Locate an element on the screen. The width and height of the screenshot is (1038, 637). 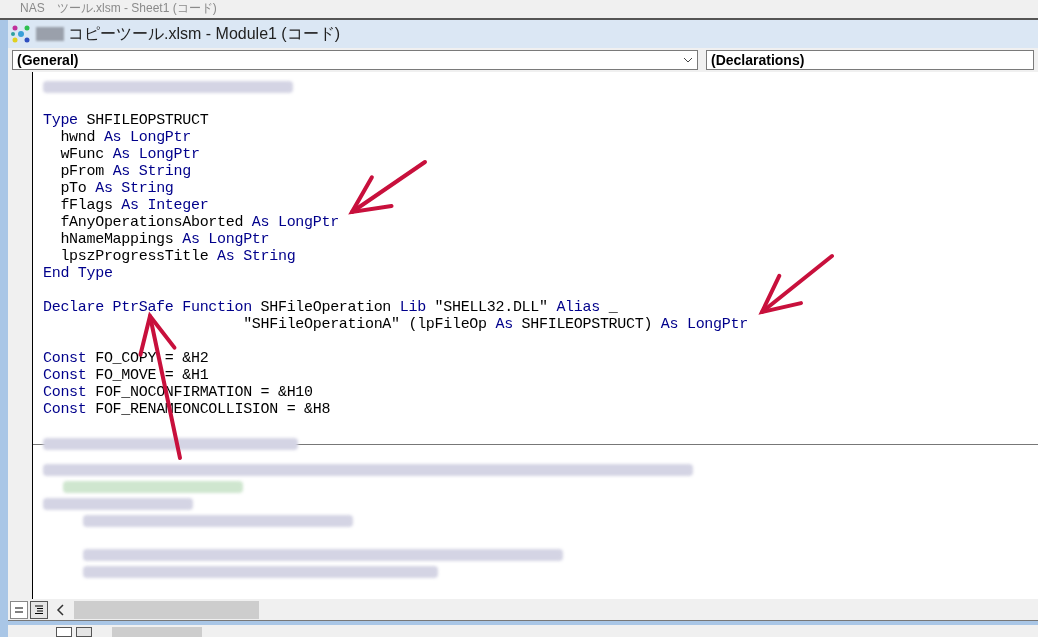
code-line: fAnyOperationsAborted As LongPtr is located at coordinates (199, 222).